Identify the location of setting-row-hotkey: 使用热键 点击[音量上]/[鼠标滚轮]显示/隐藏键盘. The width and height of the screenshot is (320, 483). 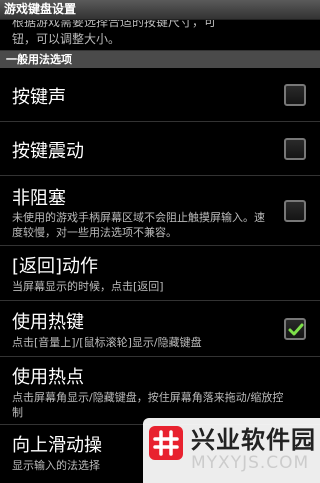
(160, 329).